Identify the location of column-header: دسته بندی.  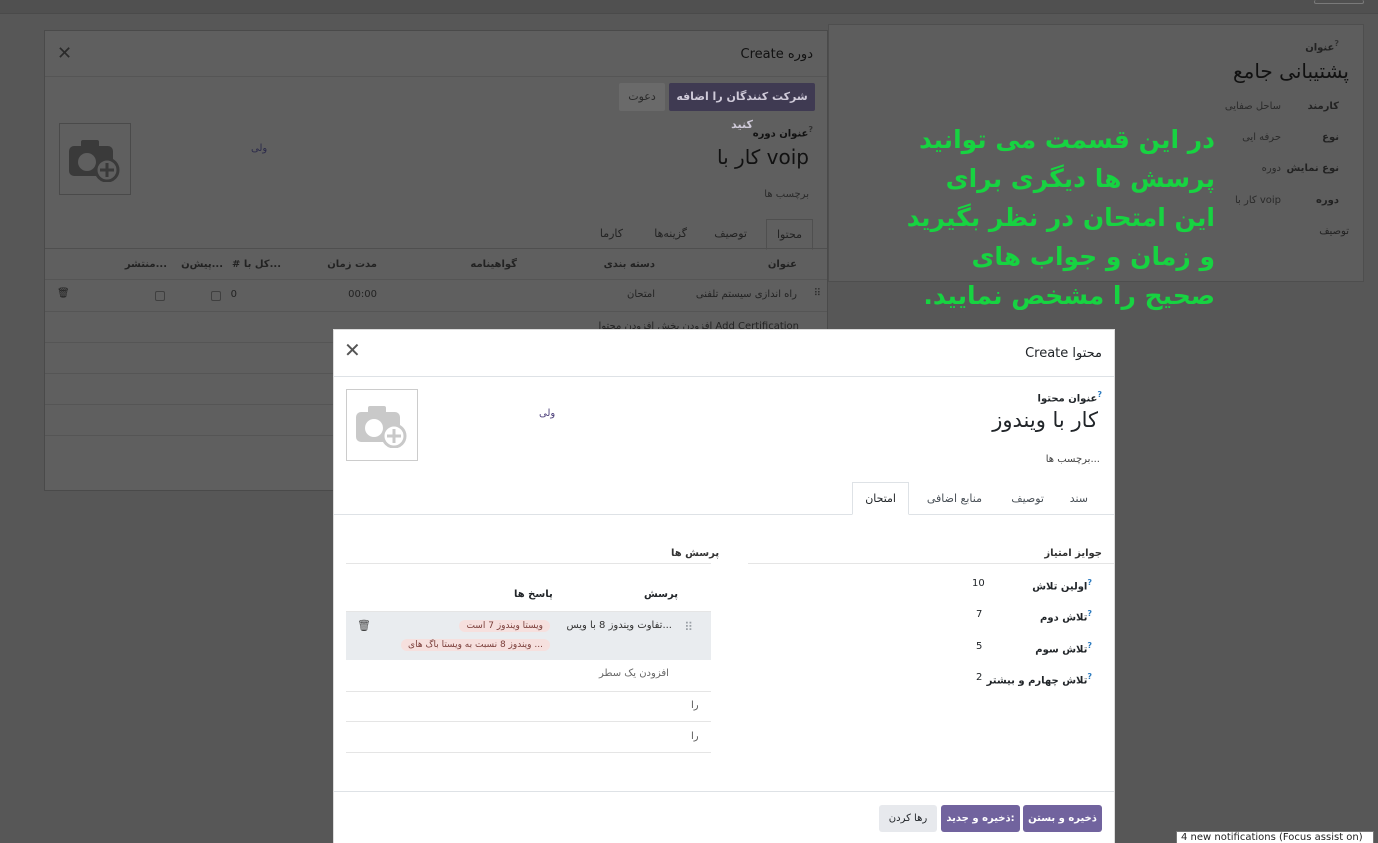
(629, 264).